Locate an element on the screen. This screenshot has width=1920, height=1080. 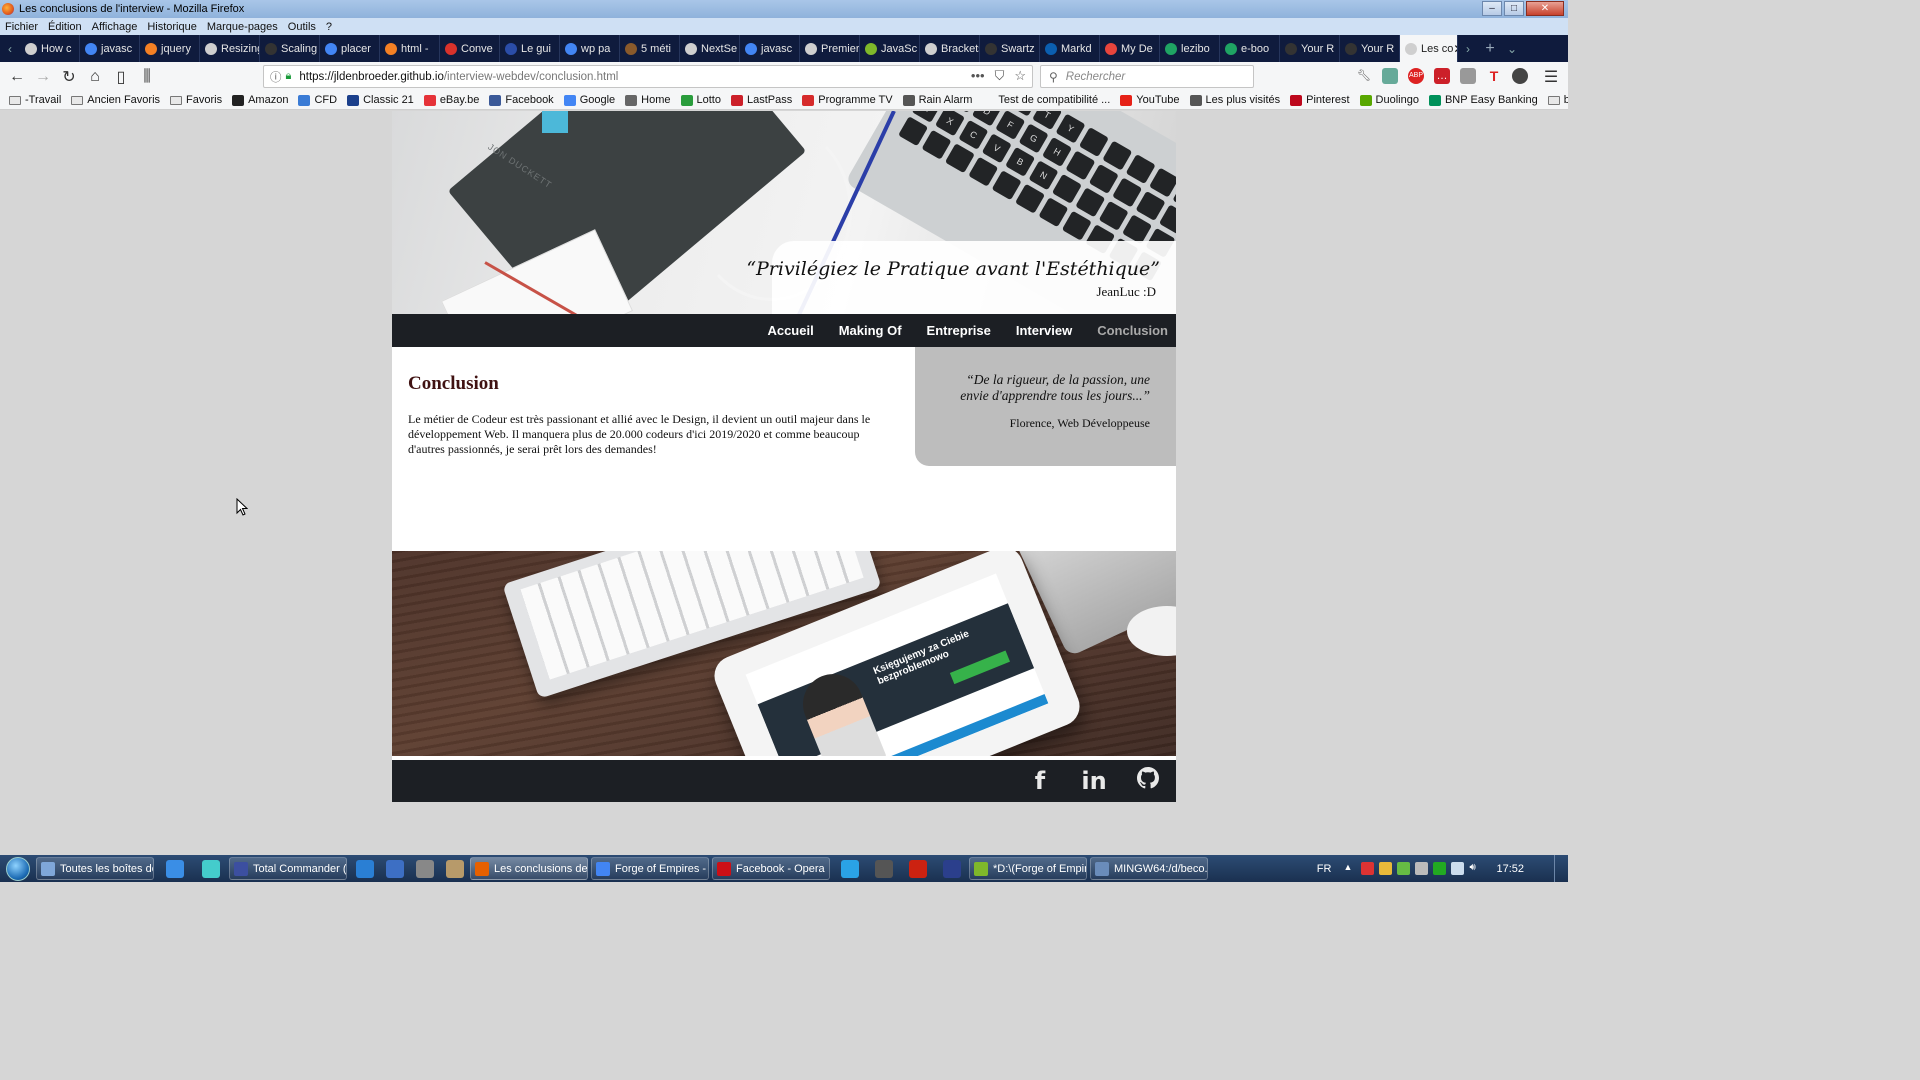
tab: Resizing th is located at coordinates (230, 48).